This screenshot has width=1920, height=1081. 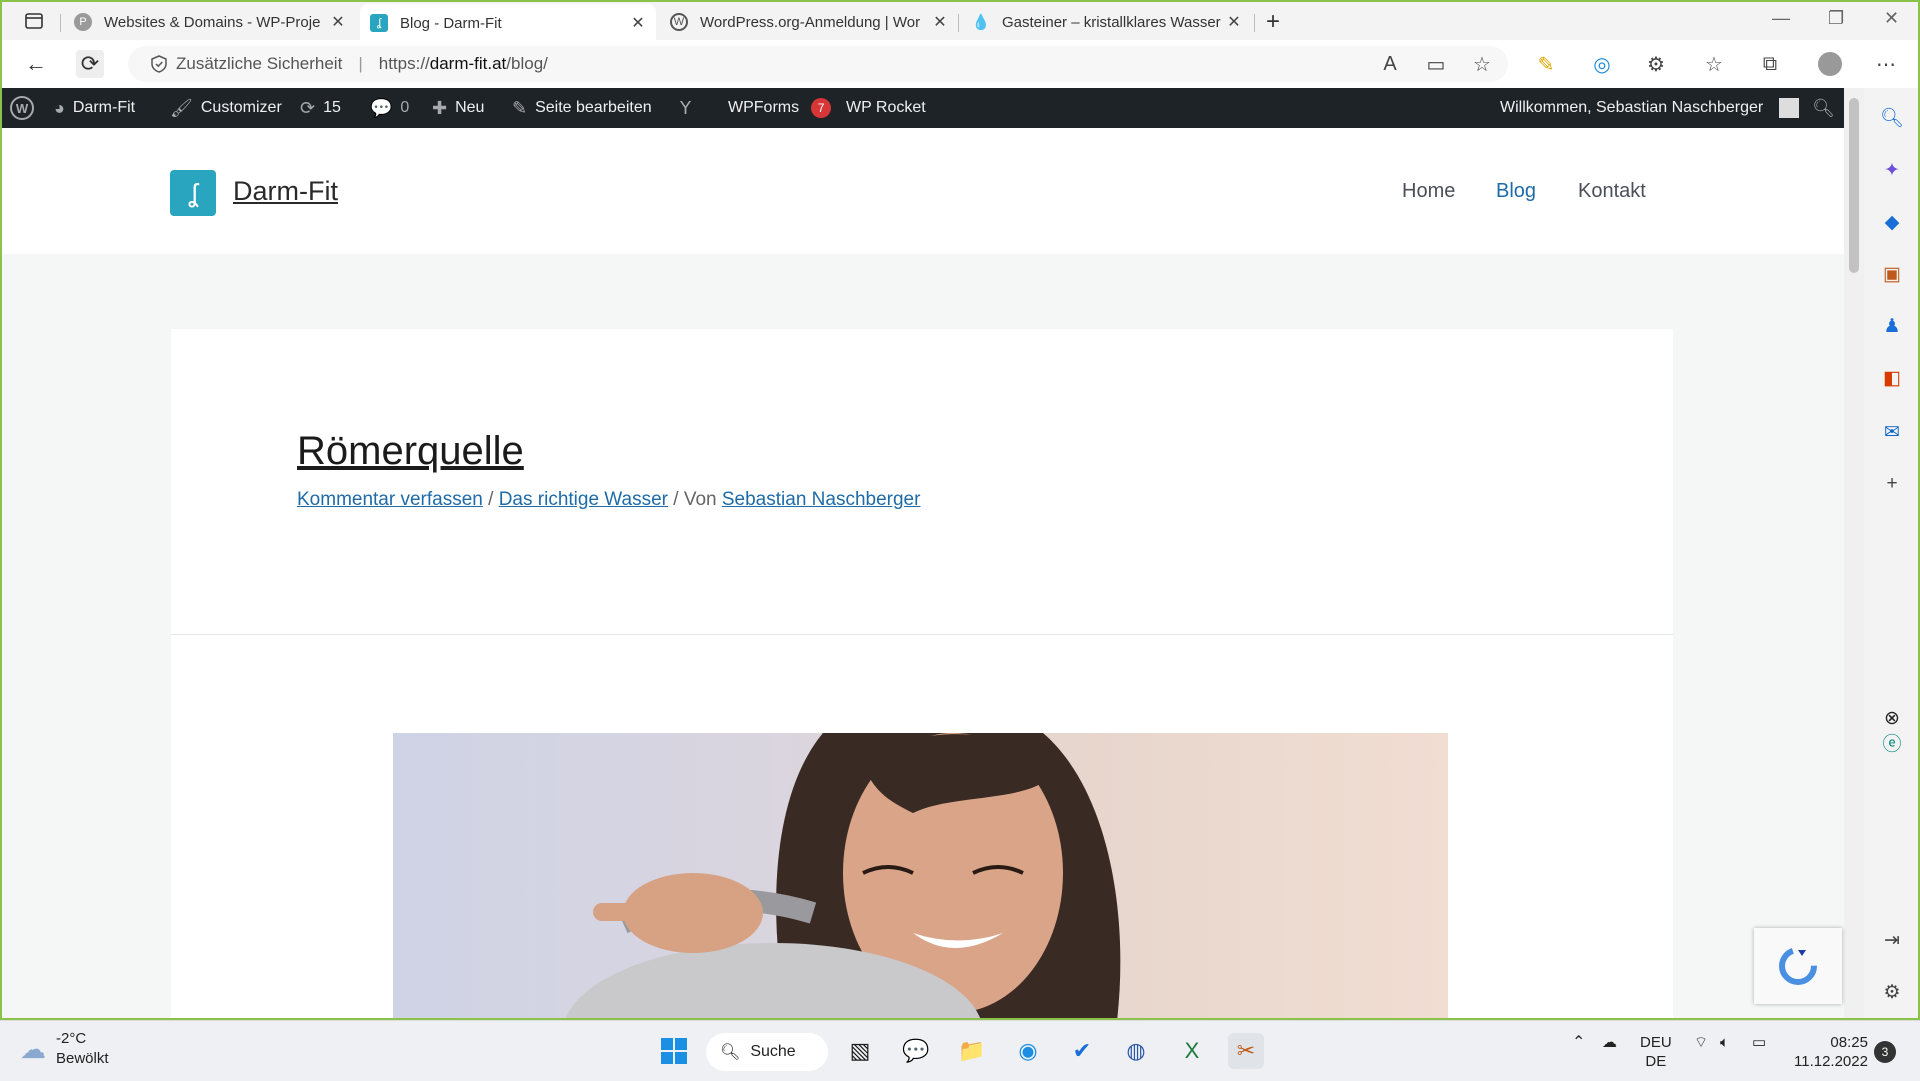 I want to click on extension-circle-icon: ◎, so click(x=1602, y=64).